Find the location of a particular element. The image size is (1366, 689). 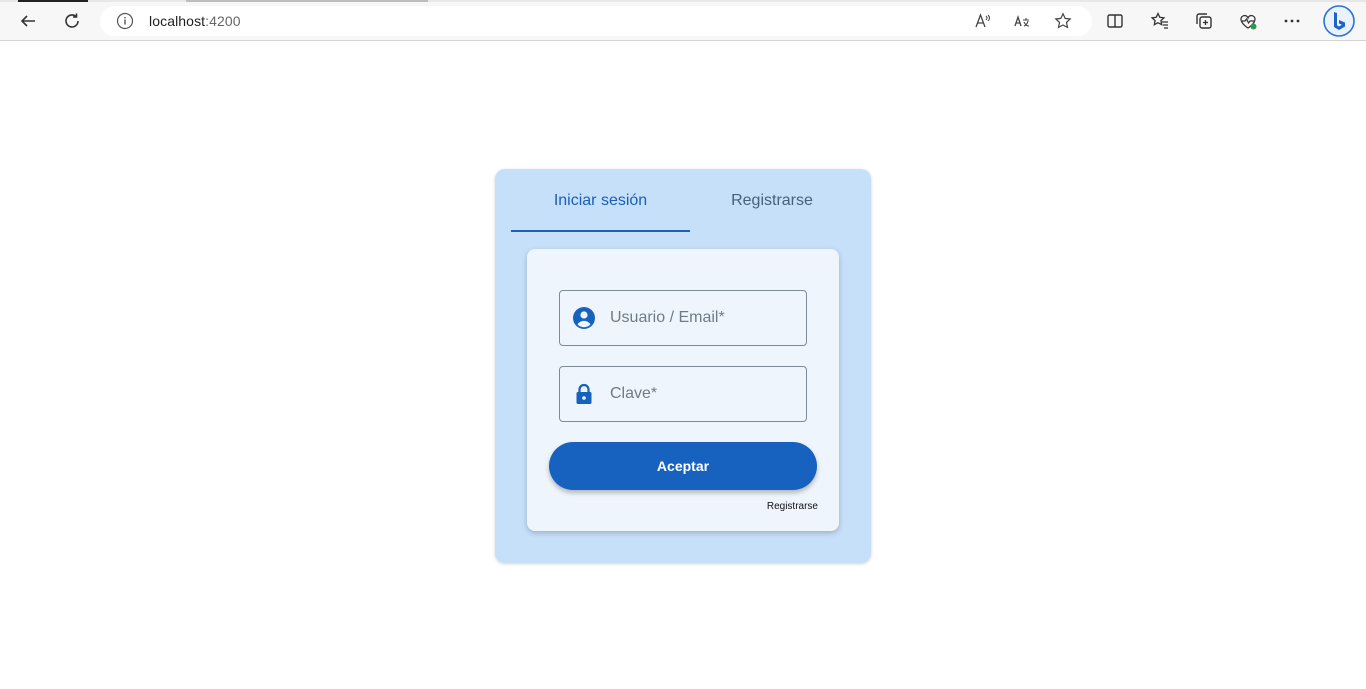

arrow-left-icon is located at coordinates (27, 21).